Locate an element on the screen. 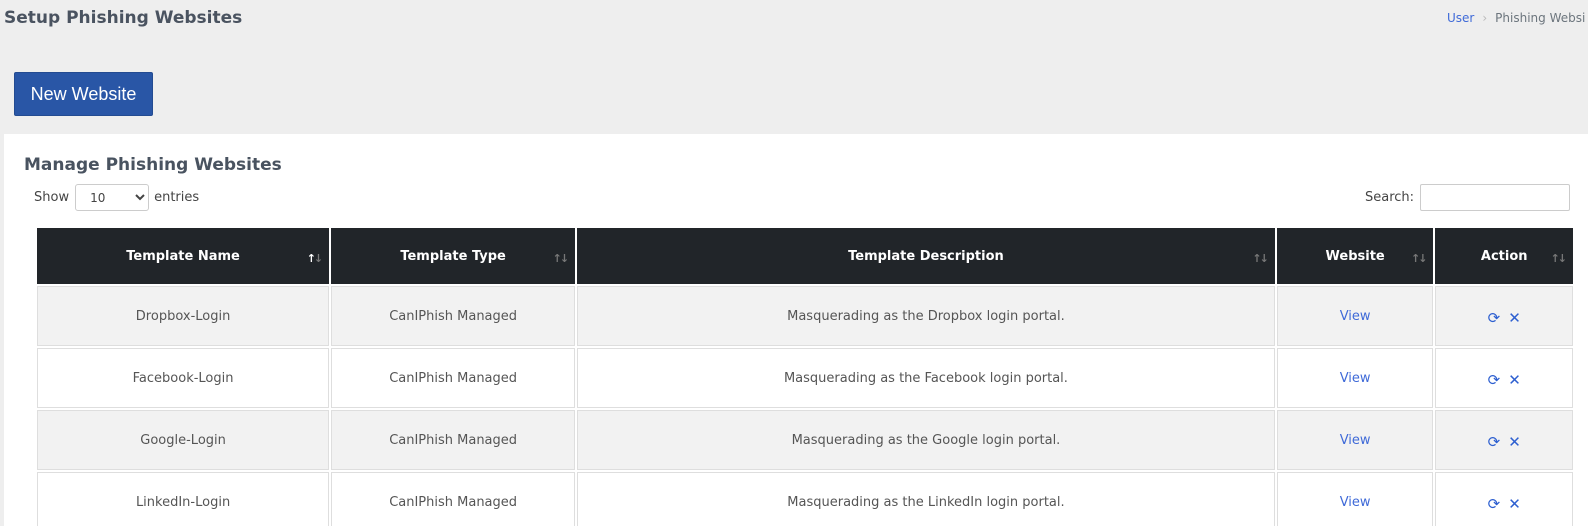 This screenshot has width=1588, height=526. column-header-label: Template Name is located at coordinates (183, 256).